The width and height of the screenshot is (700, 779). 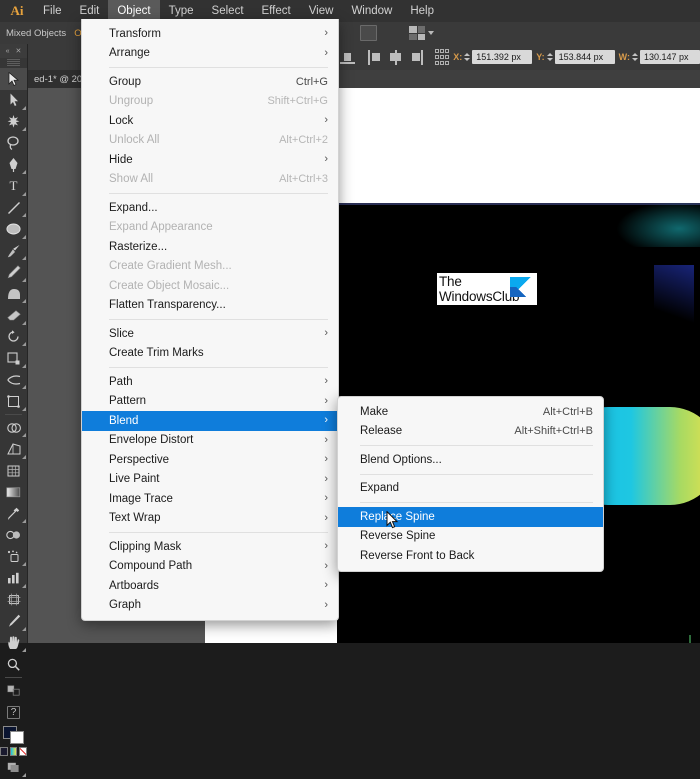 What do you see at coordinates (210, 334) in the screenshot?
I see `object-menu-item-slice: Slice ›` at bounding box center [210, 334].